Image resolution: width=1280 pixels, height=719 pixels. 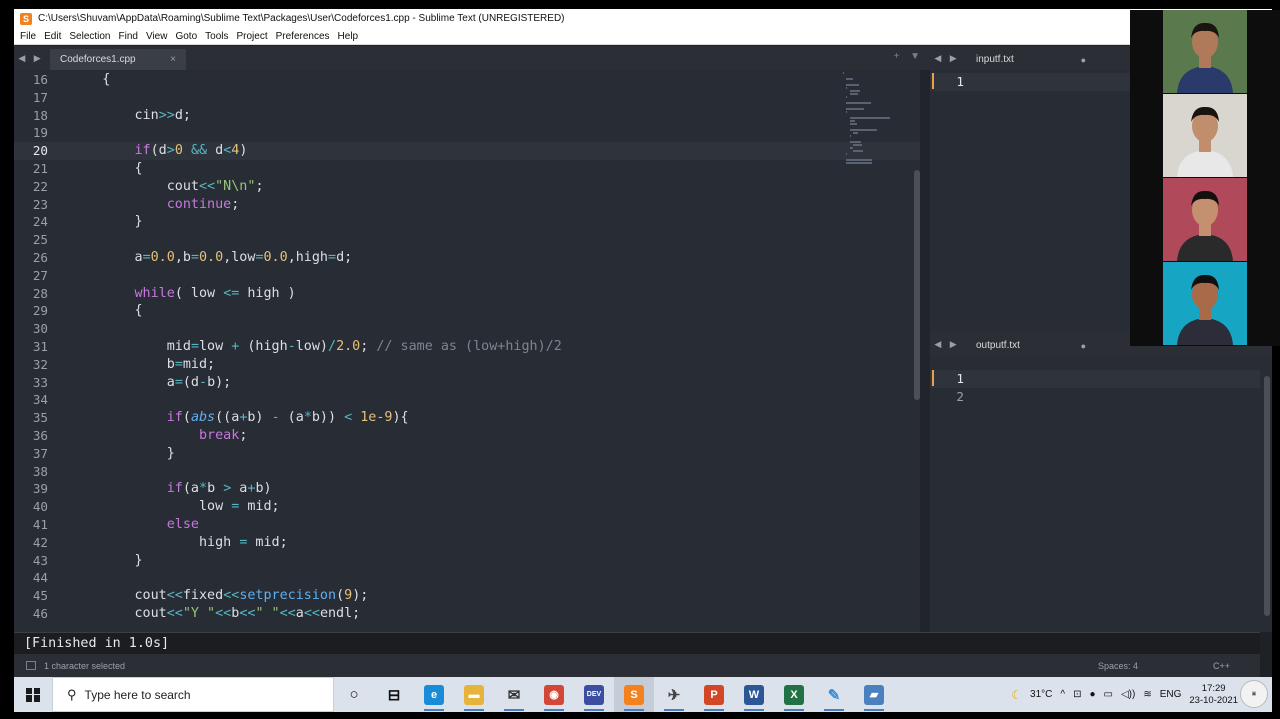 What do you see at coordinates (1108, 694) in the screenshot?
I see `battery-icon: ▭` at bounding box center [1108, 694].